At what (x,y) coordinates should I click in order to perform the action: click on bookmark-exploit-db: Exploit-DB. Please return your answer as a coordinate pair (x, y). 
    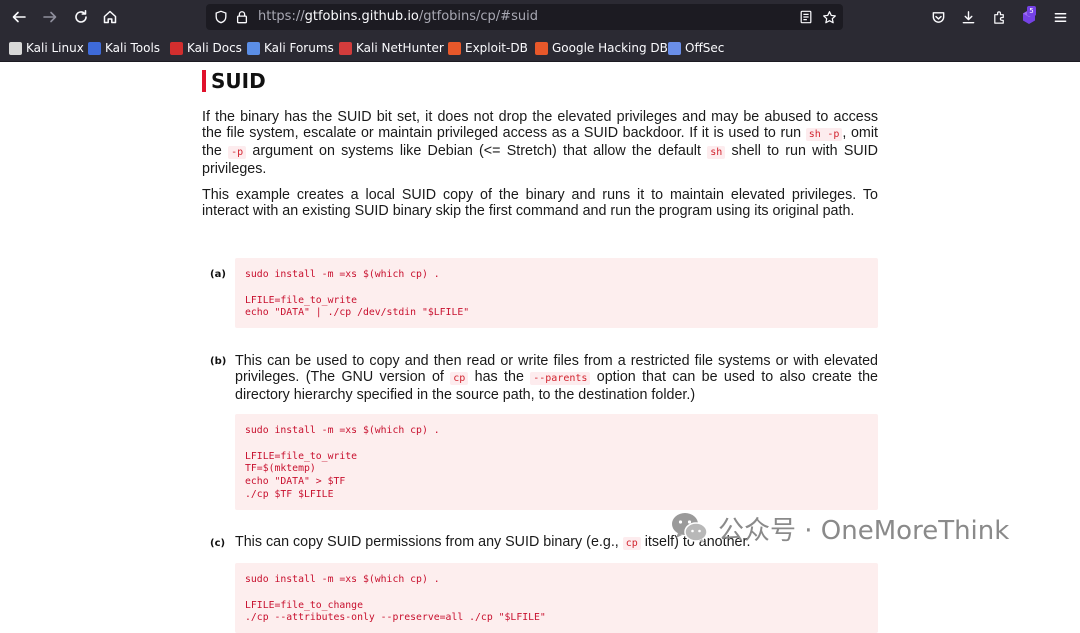
    Looking at the image, I should click on (488, 48).